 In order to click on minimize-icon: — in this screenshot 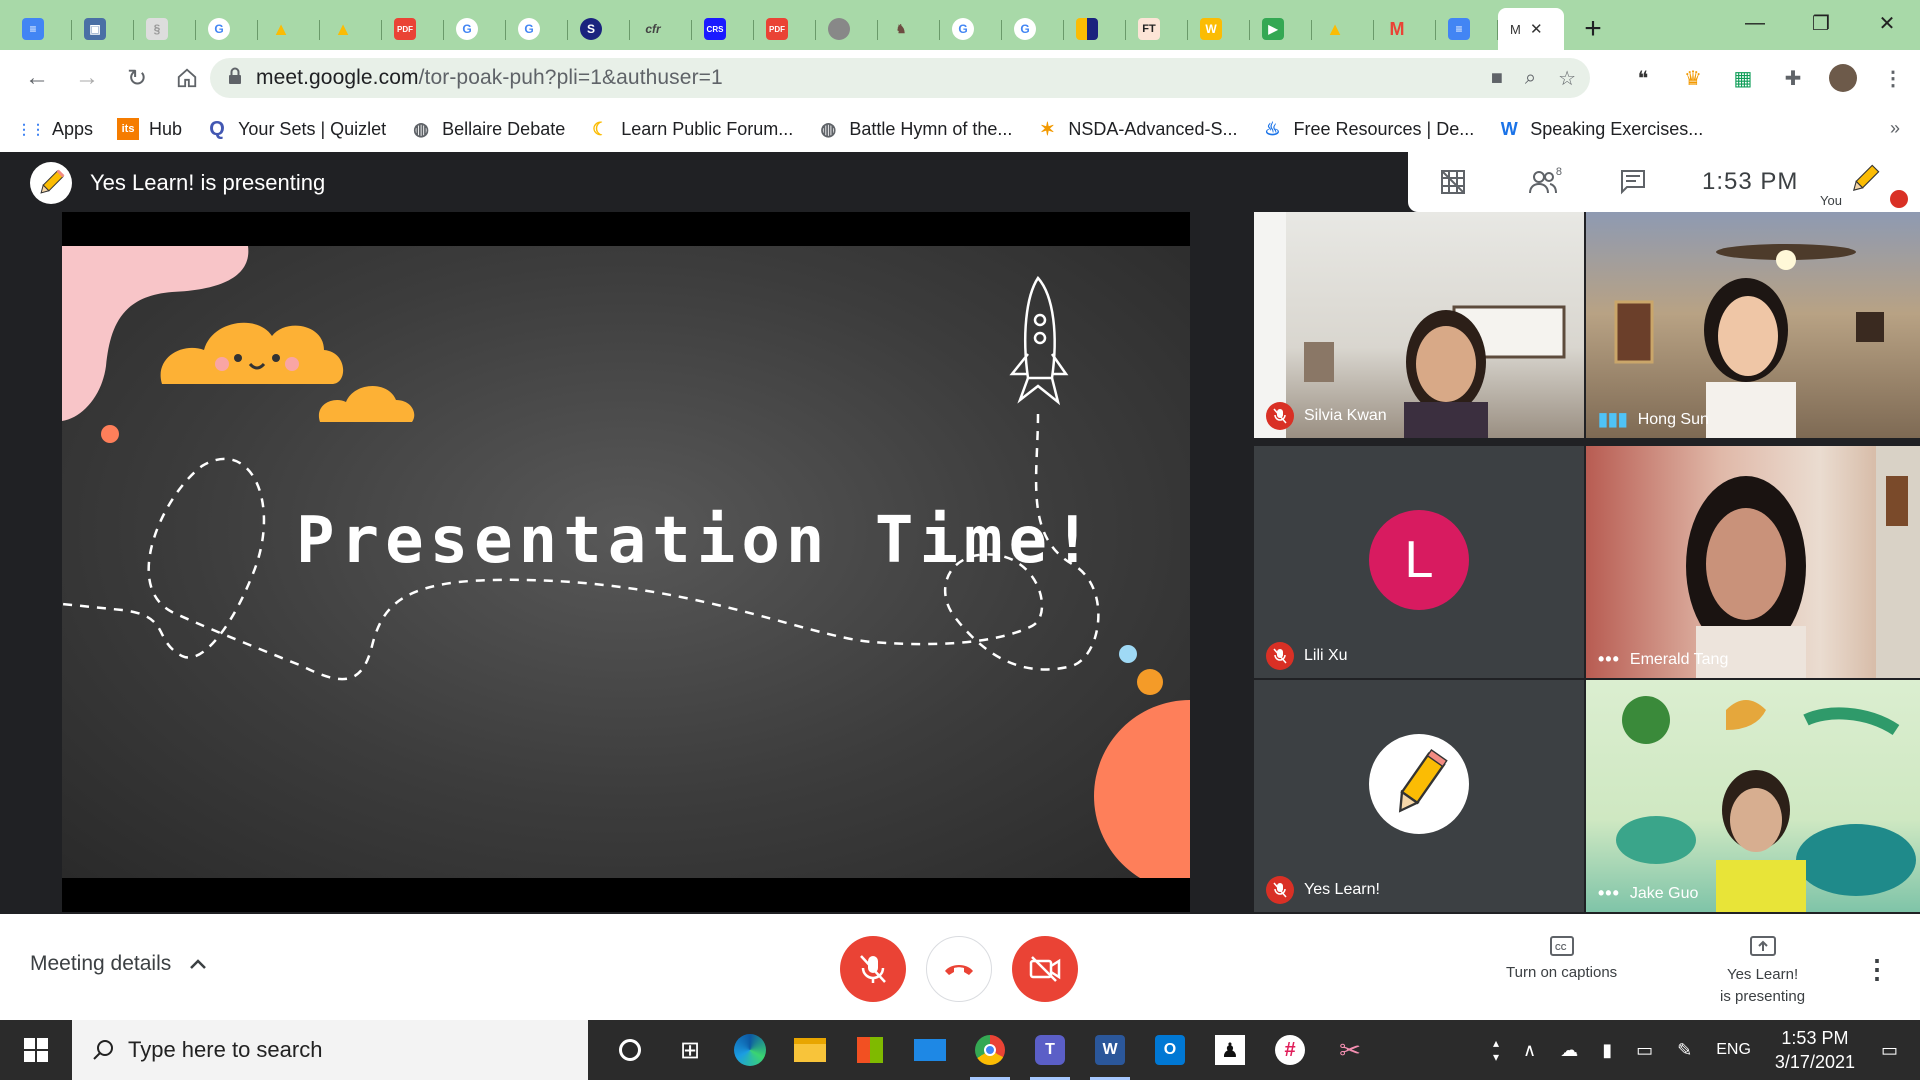, I will do `click(1755, 23)`.